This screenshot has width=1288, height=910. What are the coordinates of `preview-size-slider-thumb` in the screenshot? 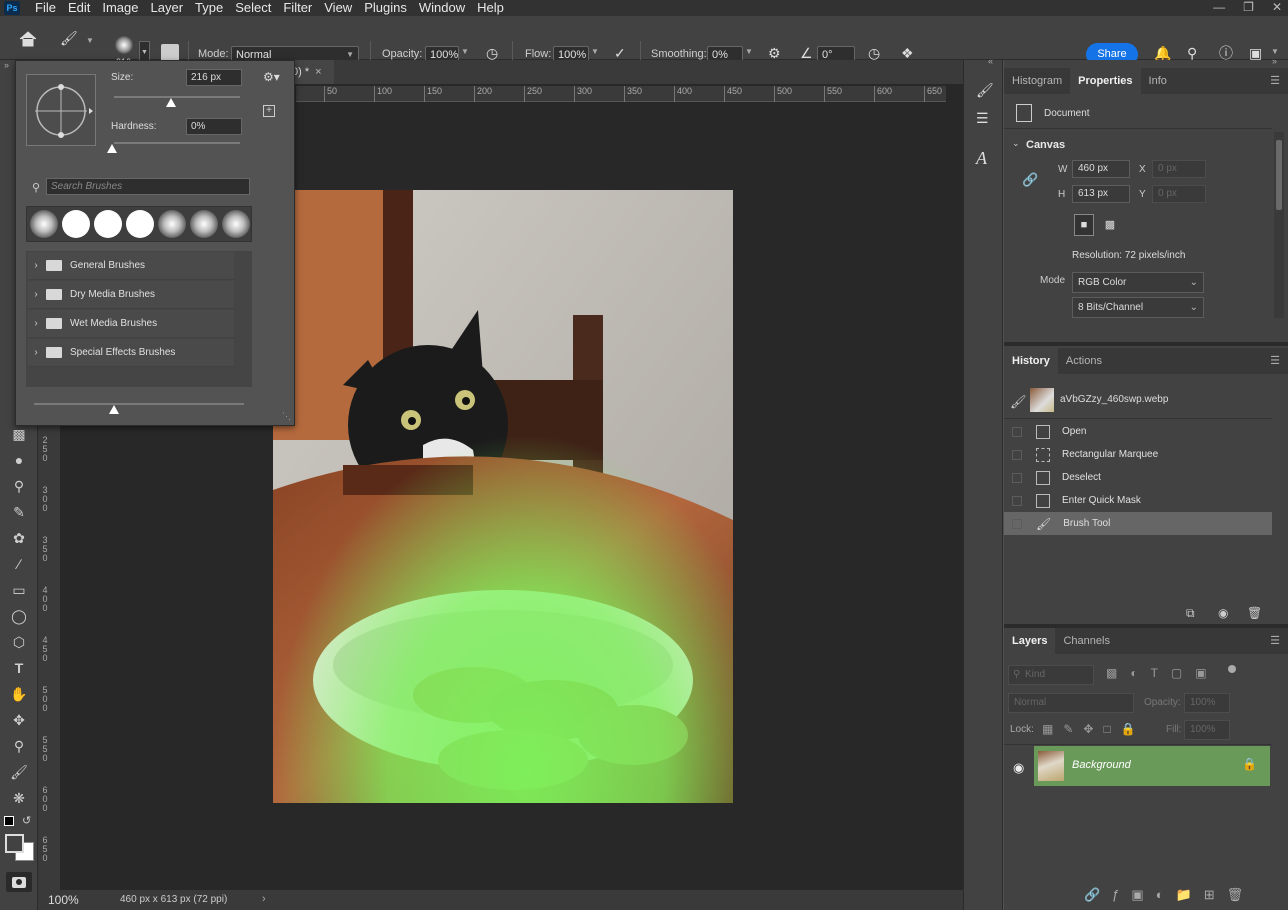 It's located at (114, 409).